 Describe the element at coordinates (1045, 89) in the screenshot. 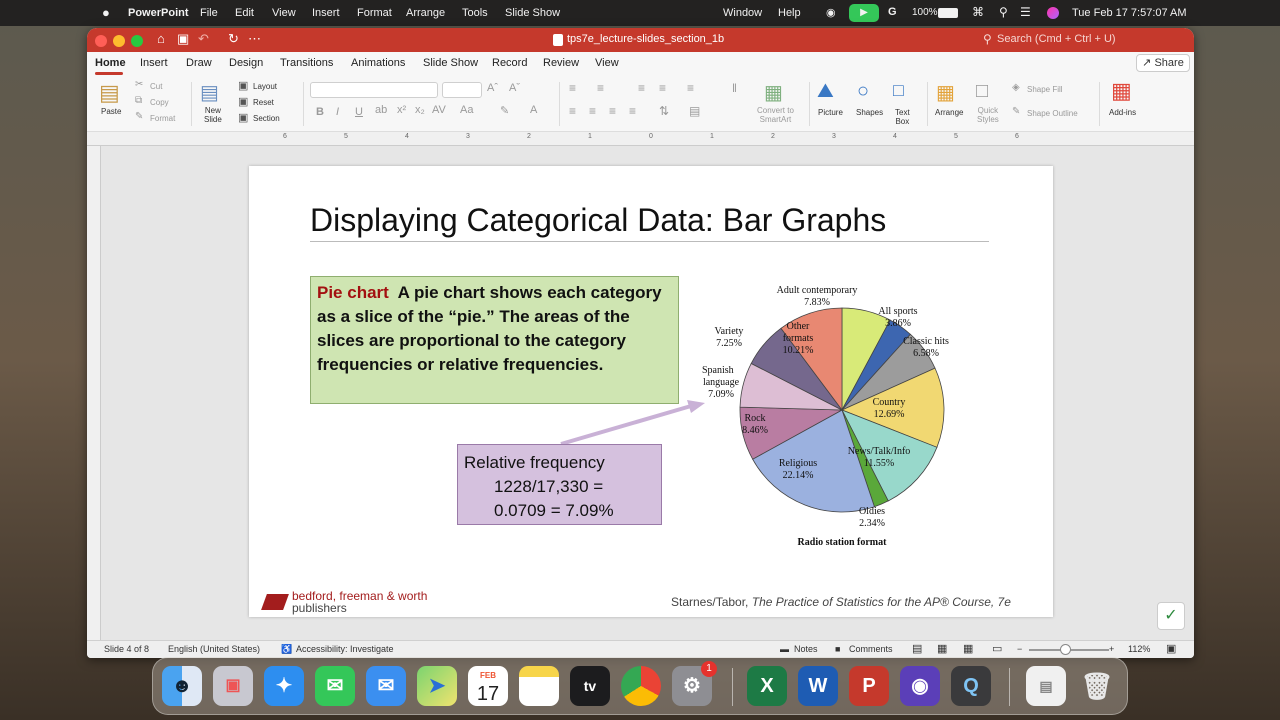

I see `shape-fill-label: Shape Fill` at that location.